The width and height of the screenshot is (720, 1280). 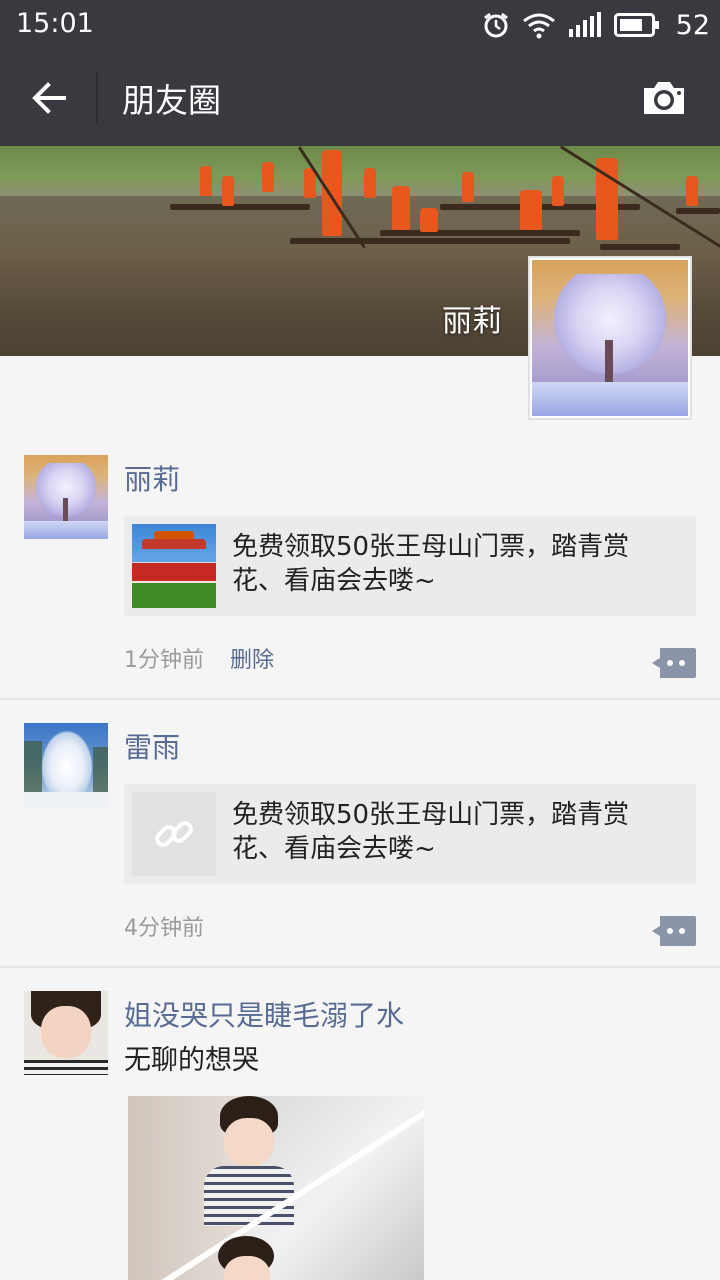 What do you see at coordinates (636, 25) in the screenshot?
I see `battery-icon` at bounding box center [636, 25].